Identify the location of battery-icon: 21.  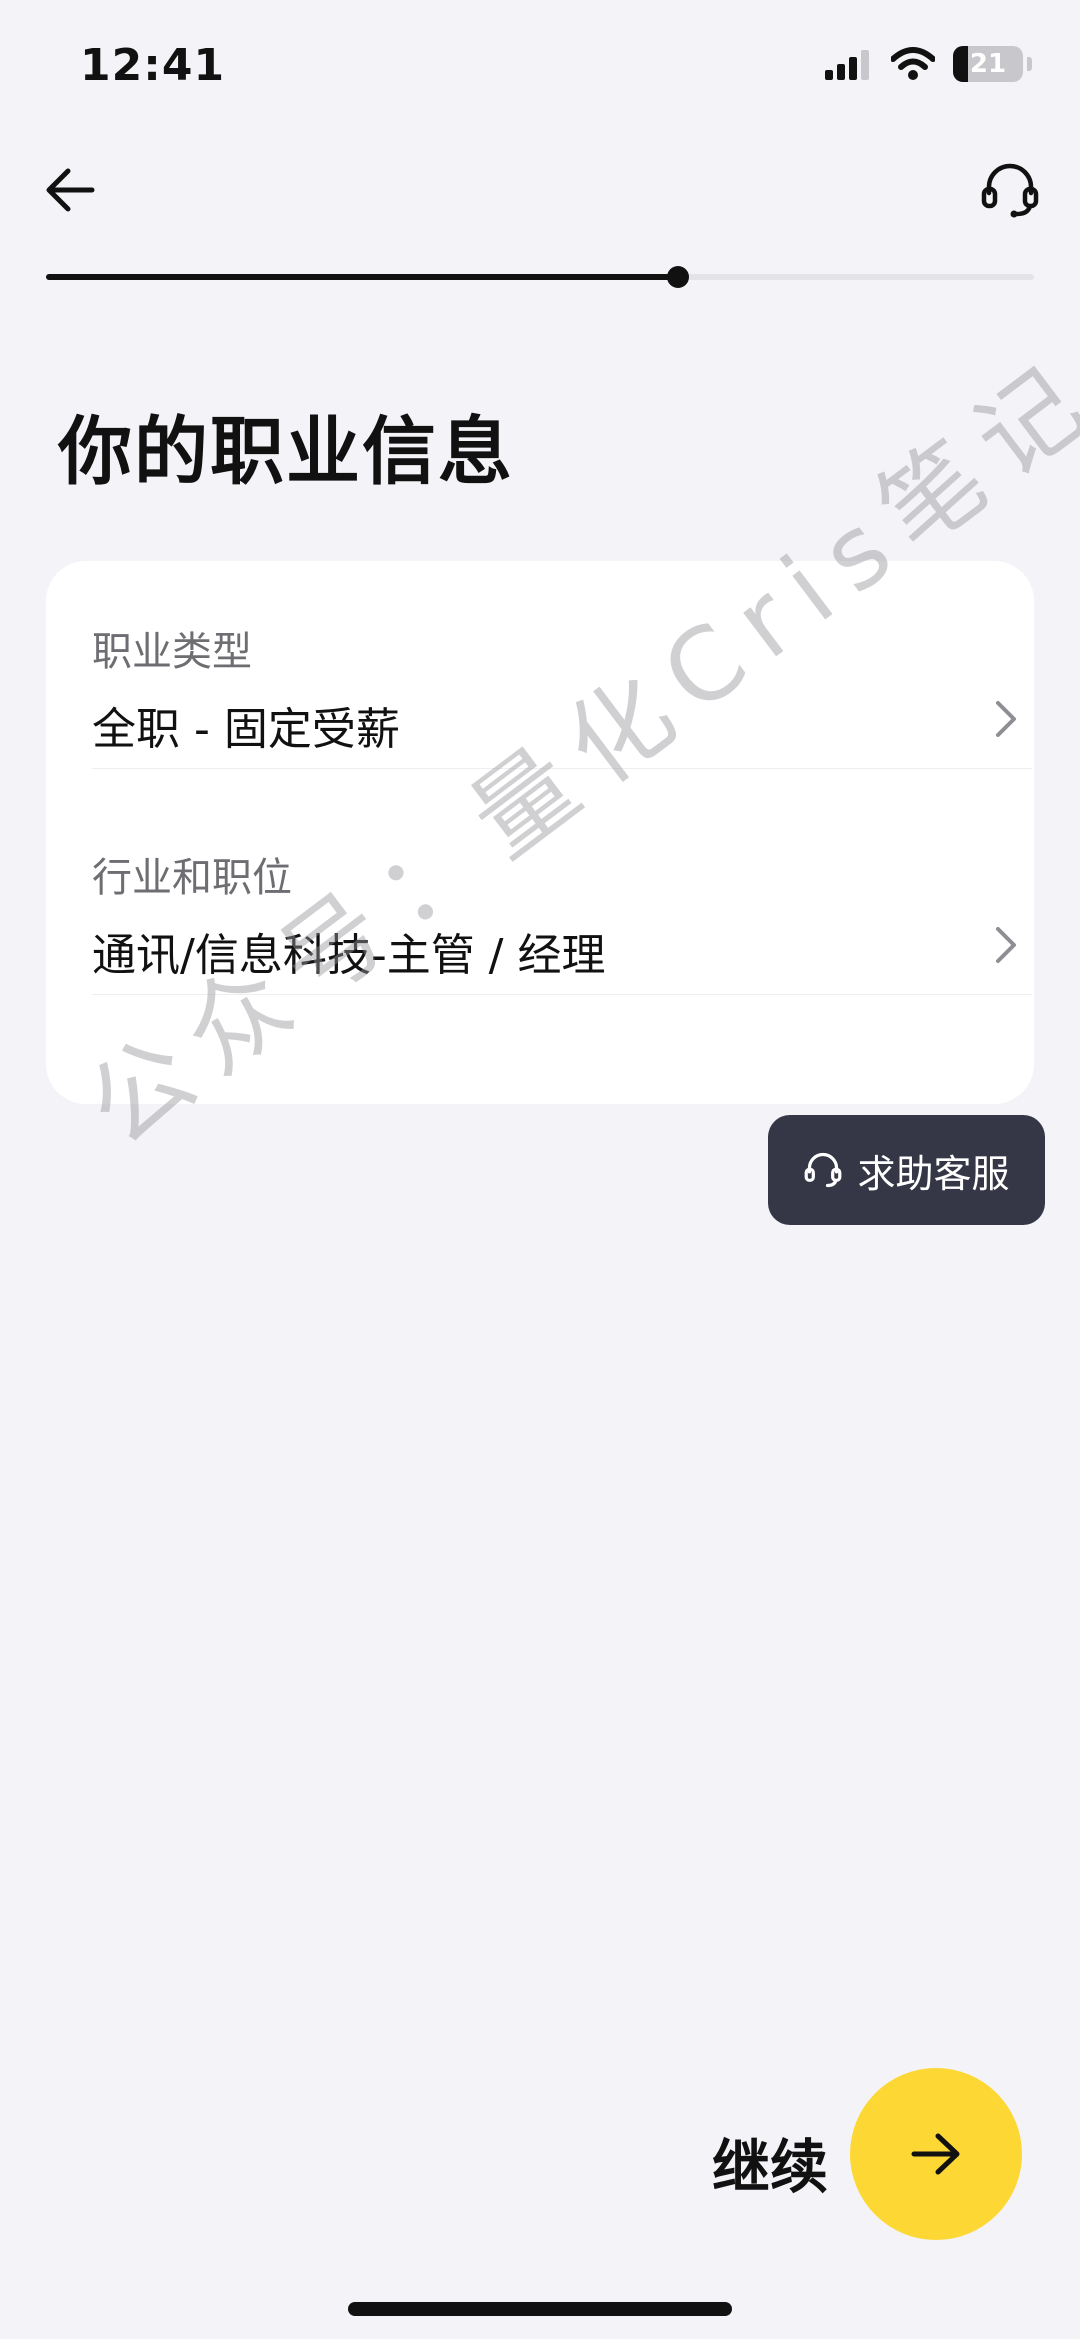
(988, 64).